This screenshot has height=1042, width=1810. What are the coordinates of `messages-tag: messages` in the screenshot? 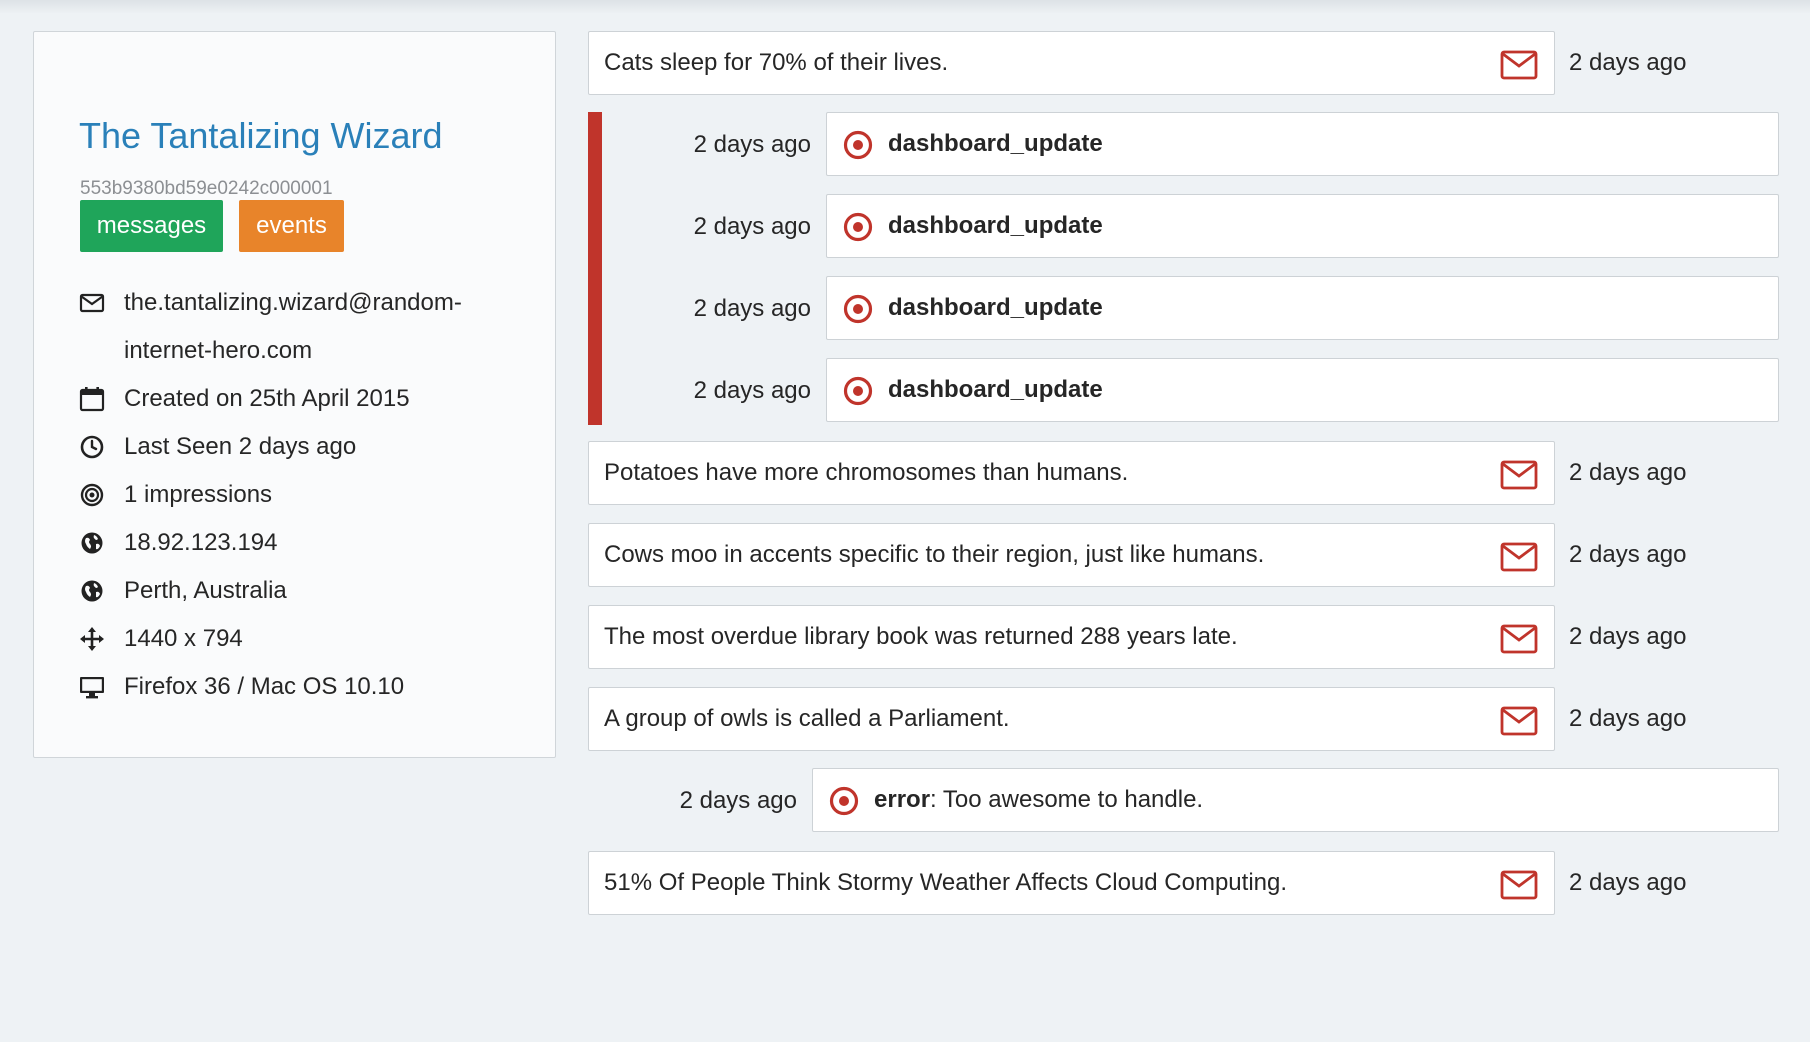 It's located at (151, 226).